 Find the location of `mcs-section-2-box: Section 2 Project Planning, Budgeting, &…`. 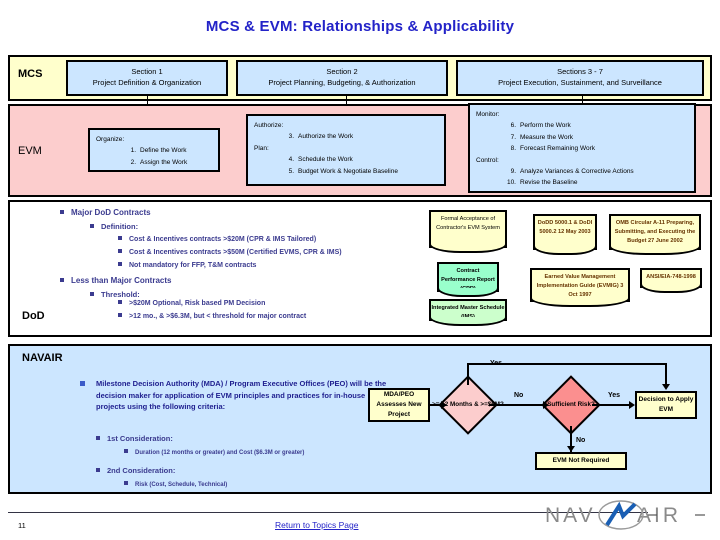

mcs-section-2-box: Section 2 Project Planning, Budgeting, &… is located at coordinates (342, 78).